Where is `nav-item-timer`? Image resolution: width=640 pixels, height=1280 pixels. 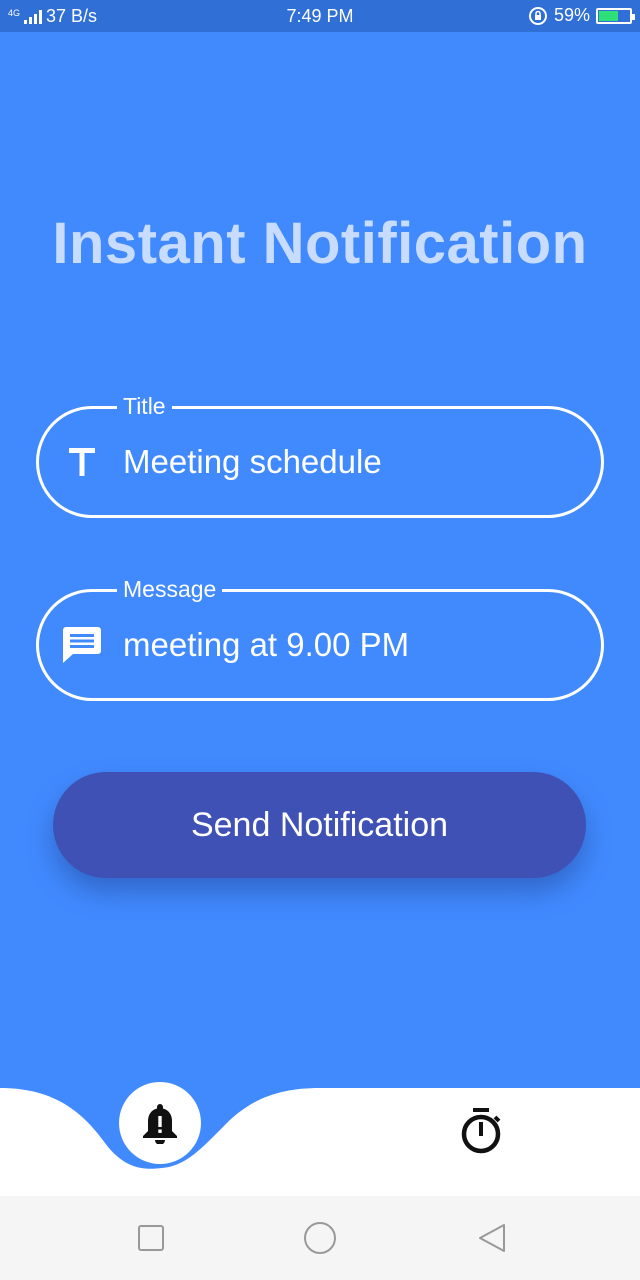
nav-item-timer is located at coordinates (481, 1131).